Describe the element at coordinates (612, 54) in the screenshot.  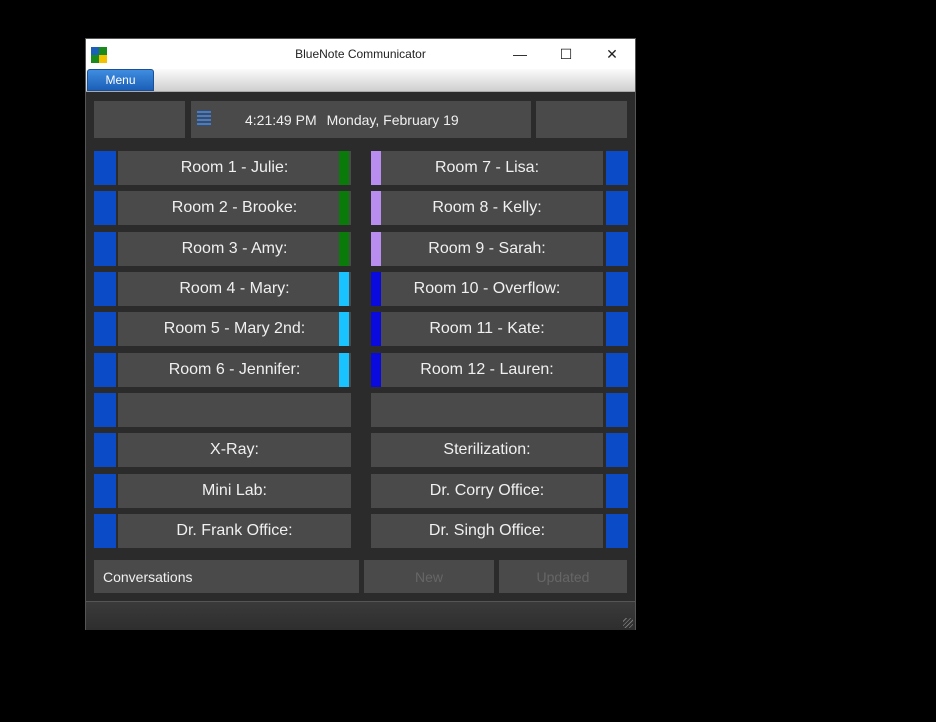
I see `close-button: ✕` at that location.